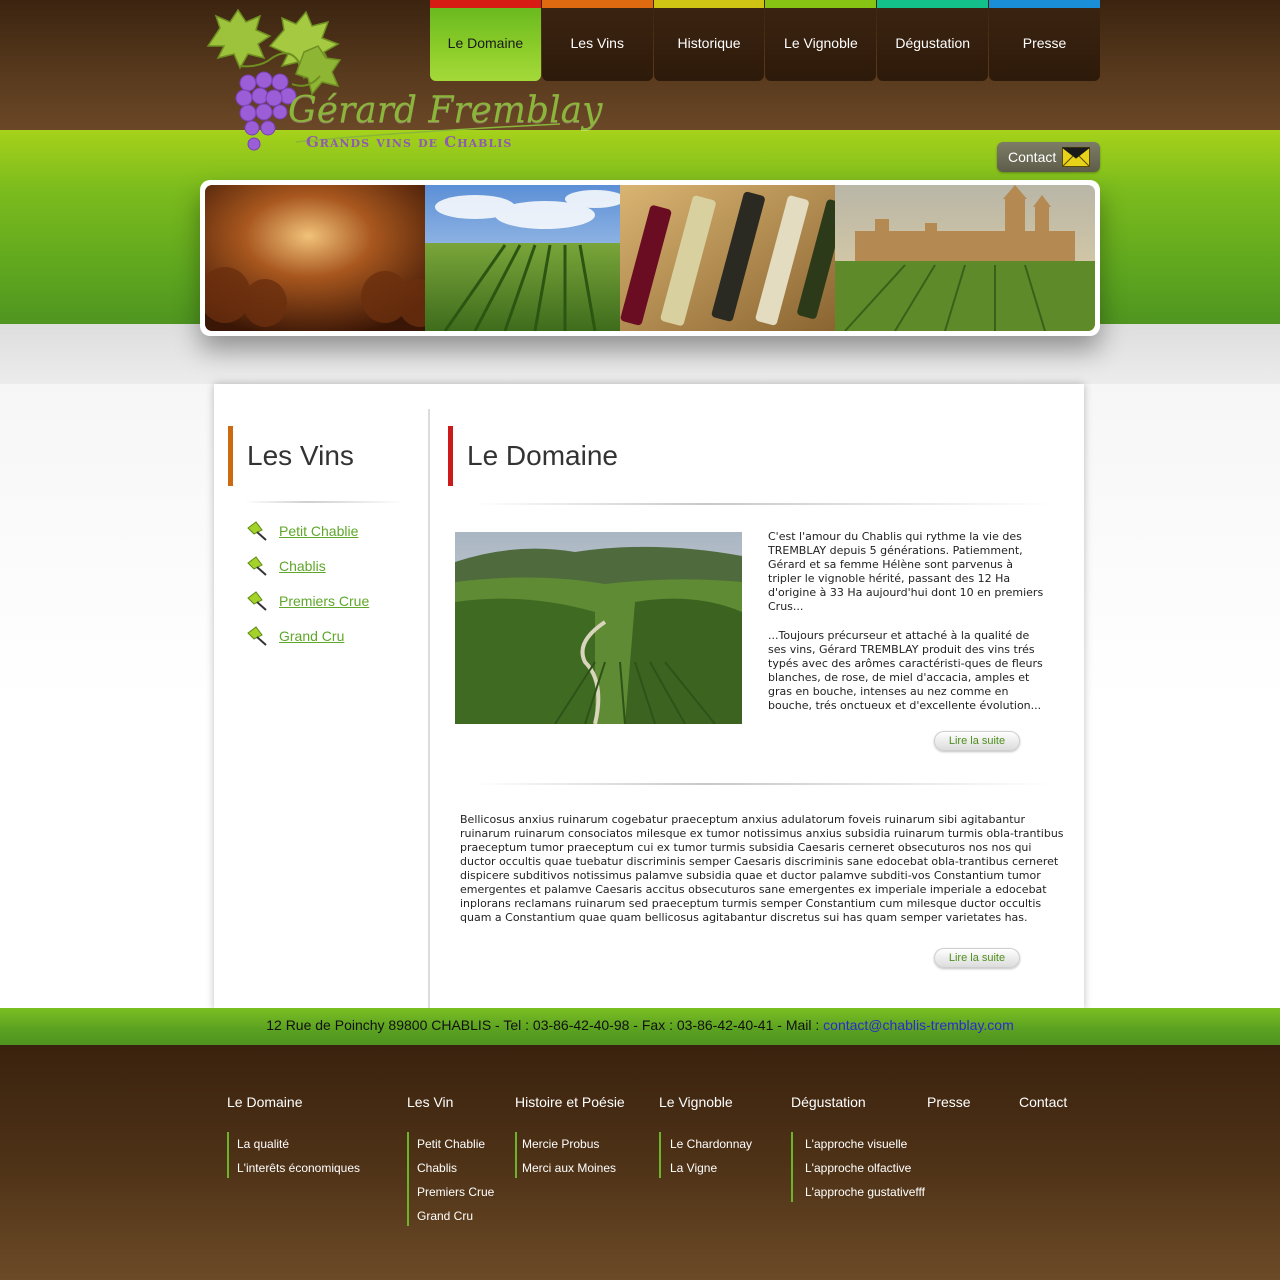 This screenshot has width=1280, height=1280. What do you see at coordinates (865, 1144) in the screenshot?
I see `footer-link: L'approche visuelle` at bounding box center [865, 1144].